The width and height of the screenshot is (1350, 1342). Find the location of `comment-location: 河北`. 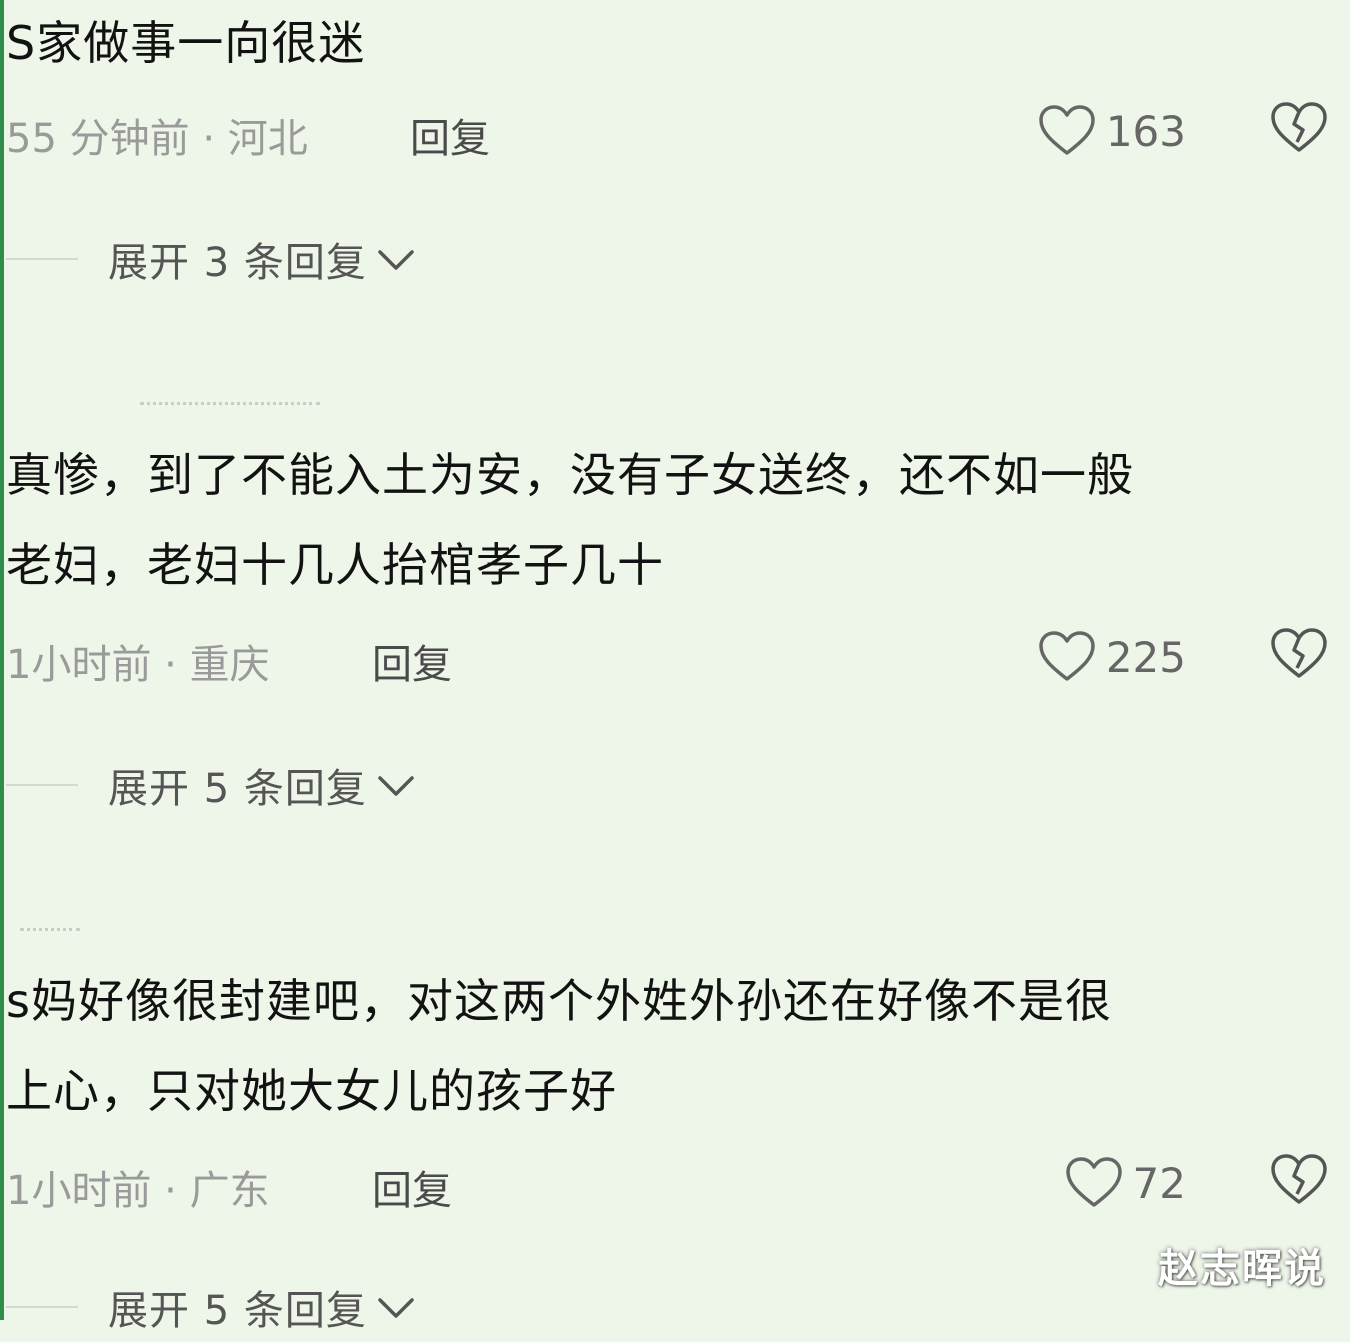

comment-location: 河北 is located at coordinates (267, 139).